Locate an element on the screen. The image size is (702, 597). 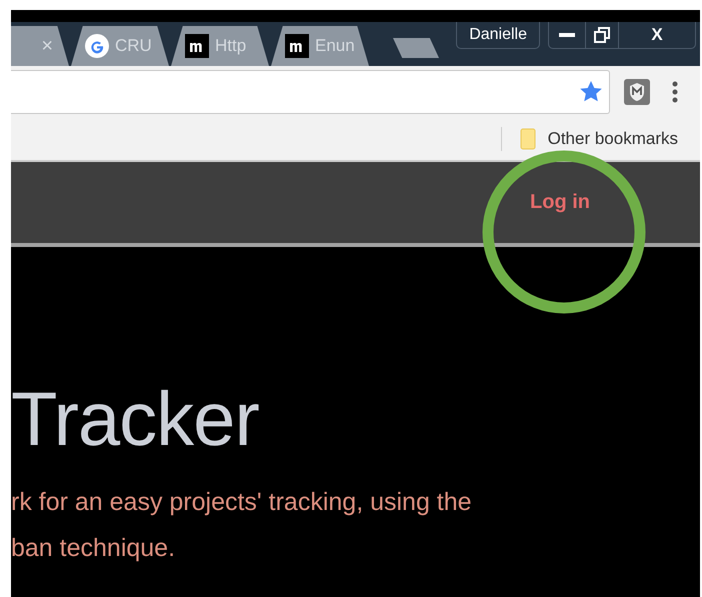
login-link: Log in is located at coordinates (560, 202).